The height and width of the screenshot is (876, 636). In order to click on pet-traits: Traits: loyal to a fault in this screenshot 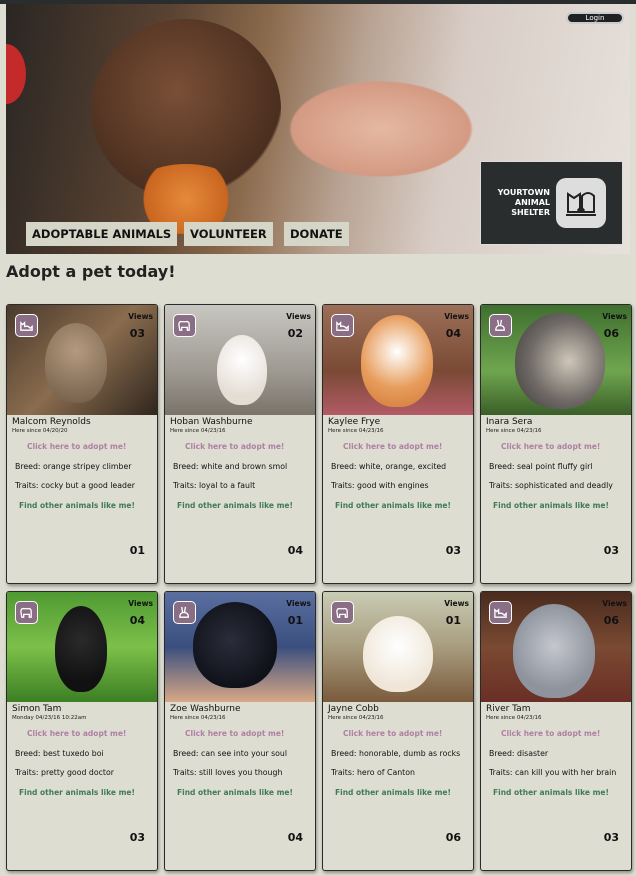, I will do `click(214, 485)`.